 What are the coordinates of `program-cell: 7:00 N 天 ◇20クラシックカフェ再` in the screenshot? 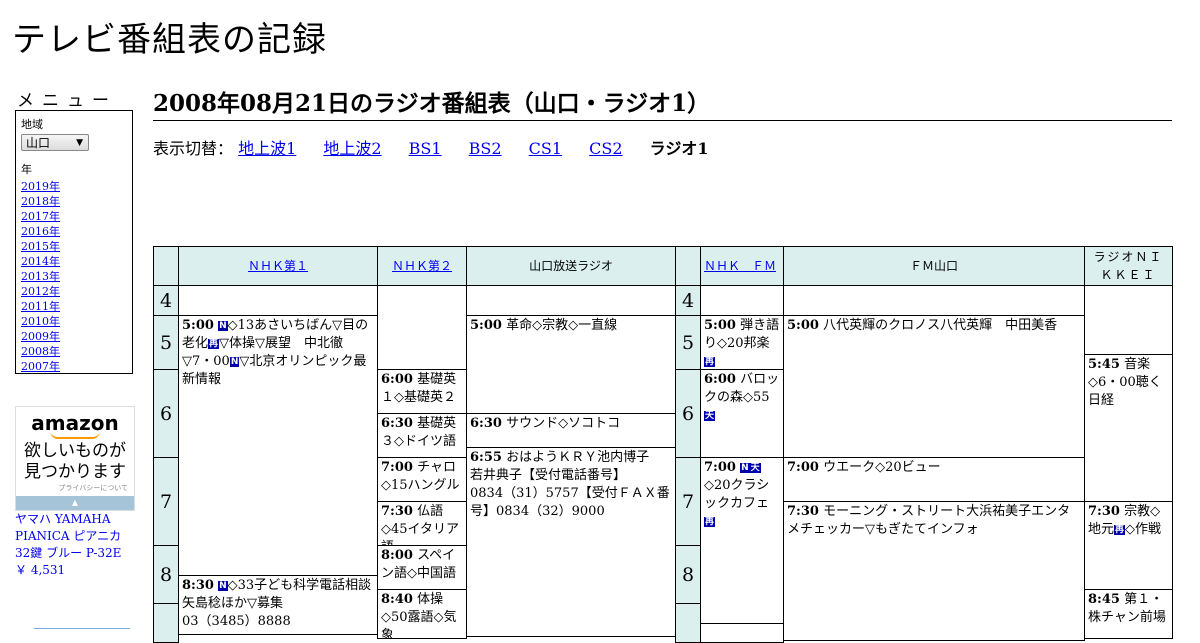 It's located at (742, 540).